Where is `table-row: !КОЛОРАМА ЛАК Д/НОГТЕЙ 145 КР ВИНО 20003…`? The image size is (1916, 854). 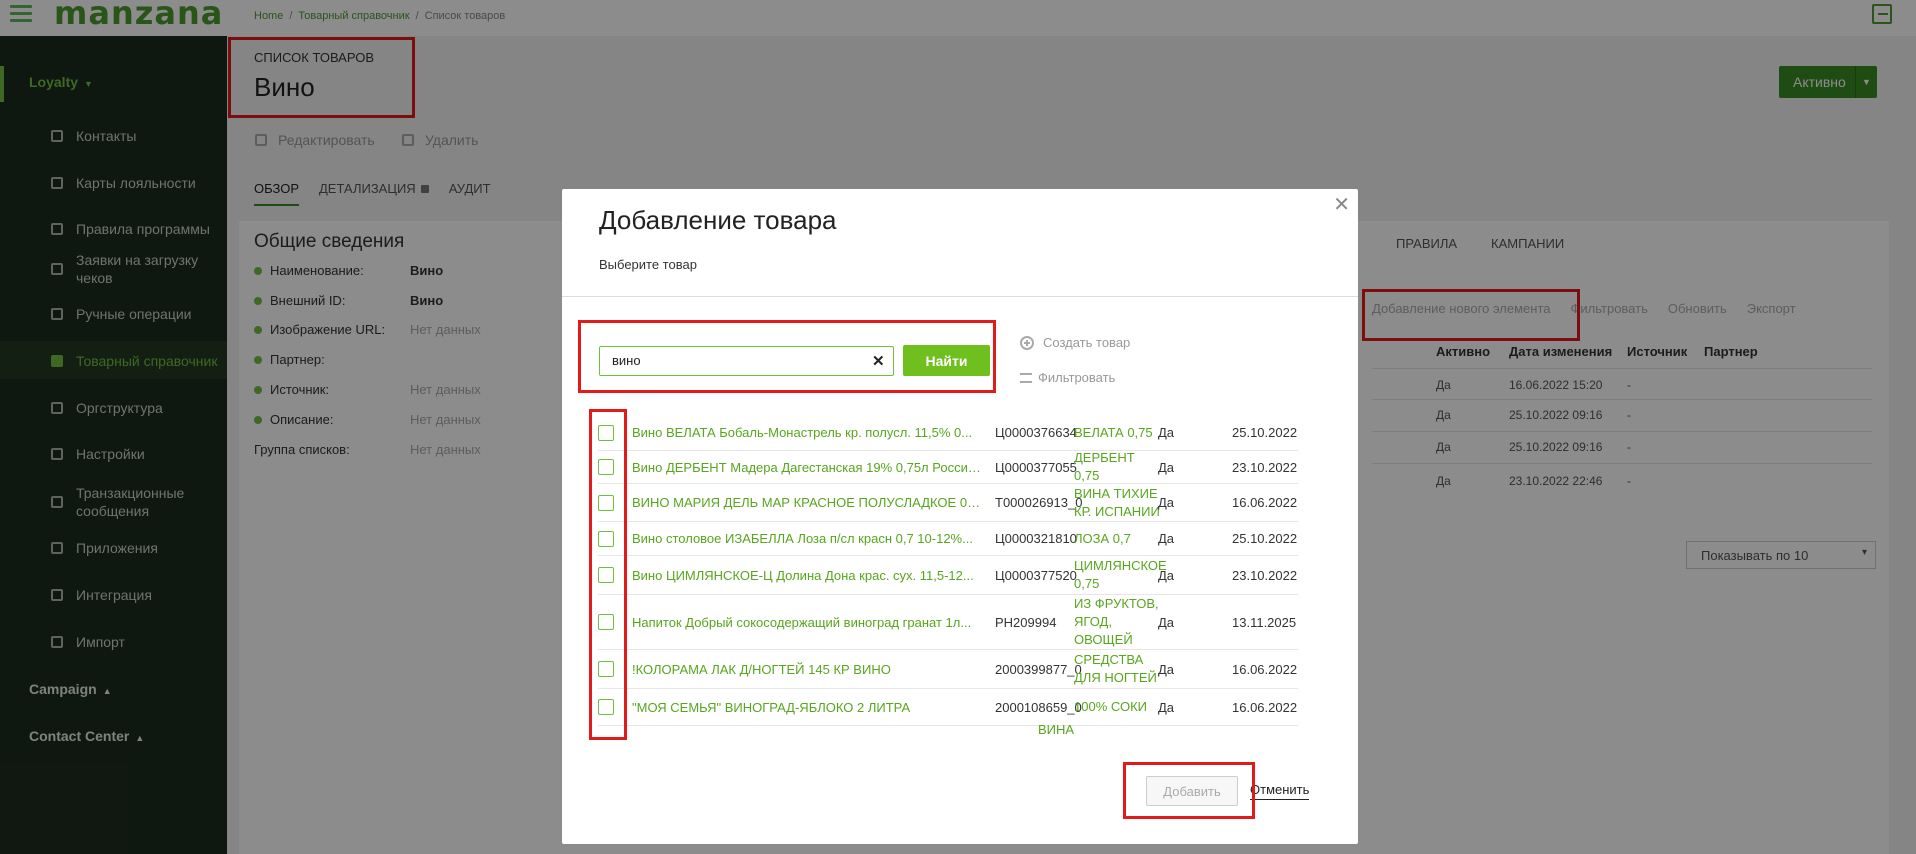
table-row: !КОЛОРАМА ЛАК Д/НОГТЕЙ 145 КР ВИНО 20003… is located at coordinates (948, 669).